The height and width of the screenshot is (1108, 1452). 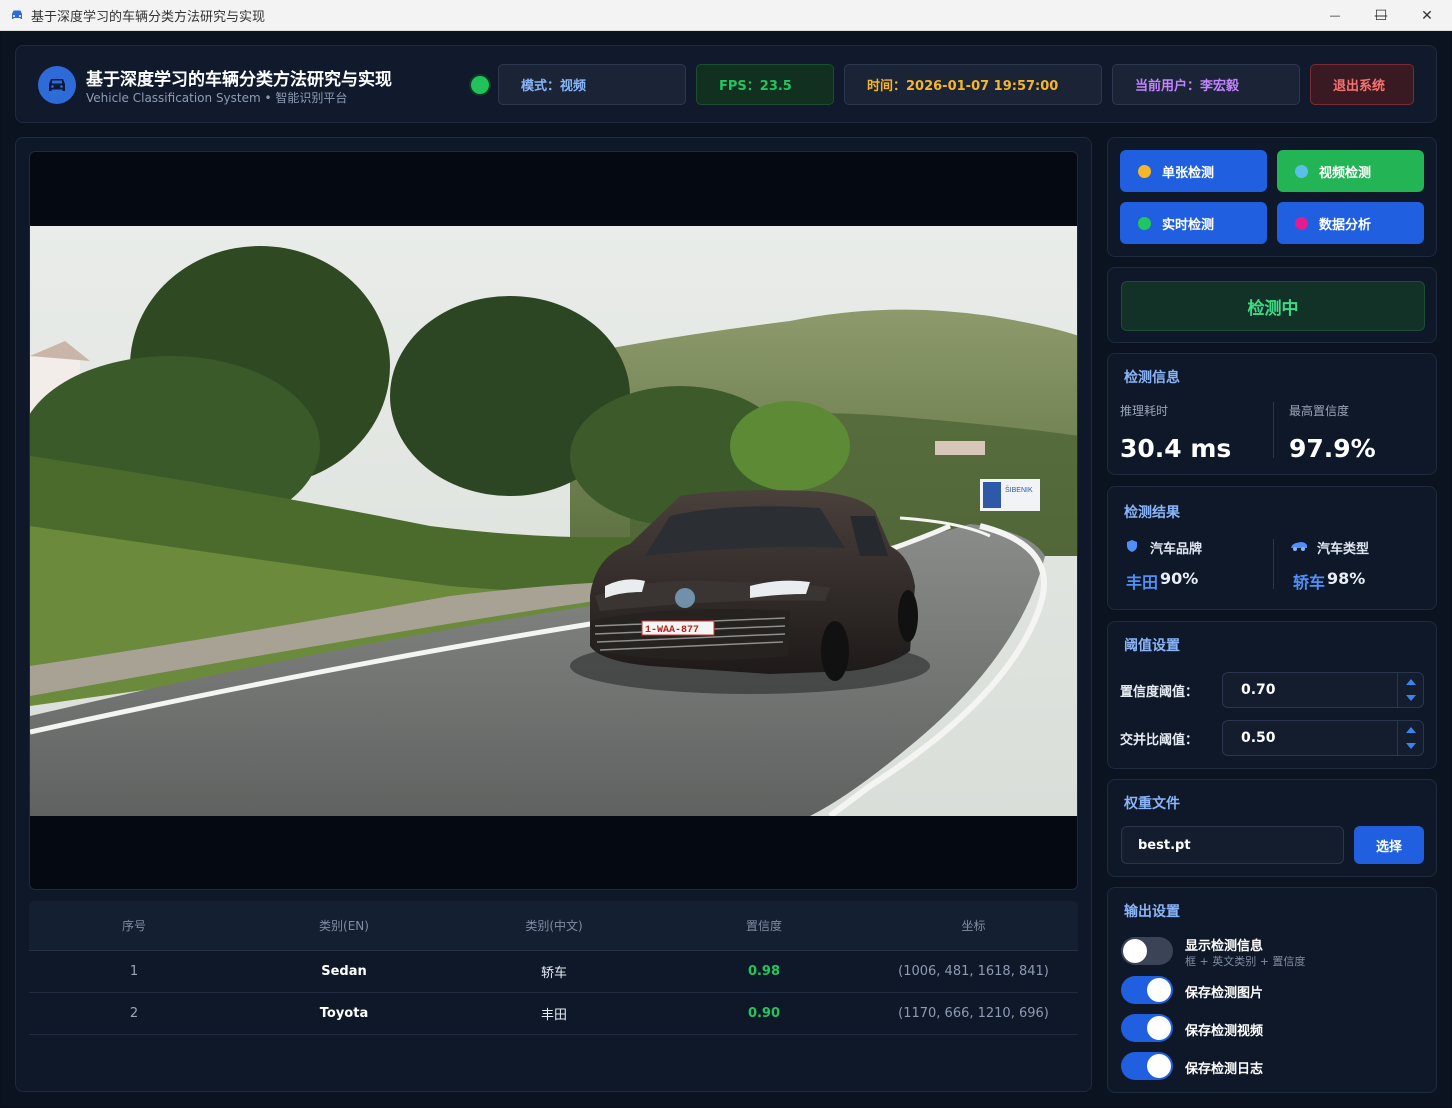 What do you see at coordinates (973, 971) in the screenshot?
I see `cell-coords: (1006, 481, 1618, 841)` at bounding box center [973, 971].